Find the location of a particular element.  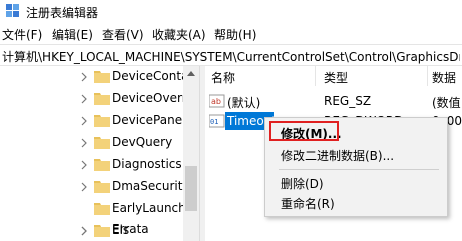

menu-item-delete: 删除(D) is located at coordinates (302, 183).